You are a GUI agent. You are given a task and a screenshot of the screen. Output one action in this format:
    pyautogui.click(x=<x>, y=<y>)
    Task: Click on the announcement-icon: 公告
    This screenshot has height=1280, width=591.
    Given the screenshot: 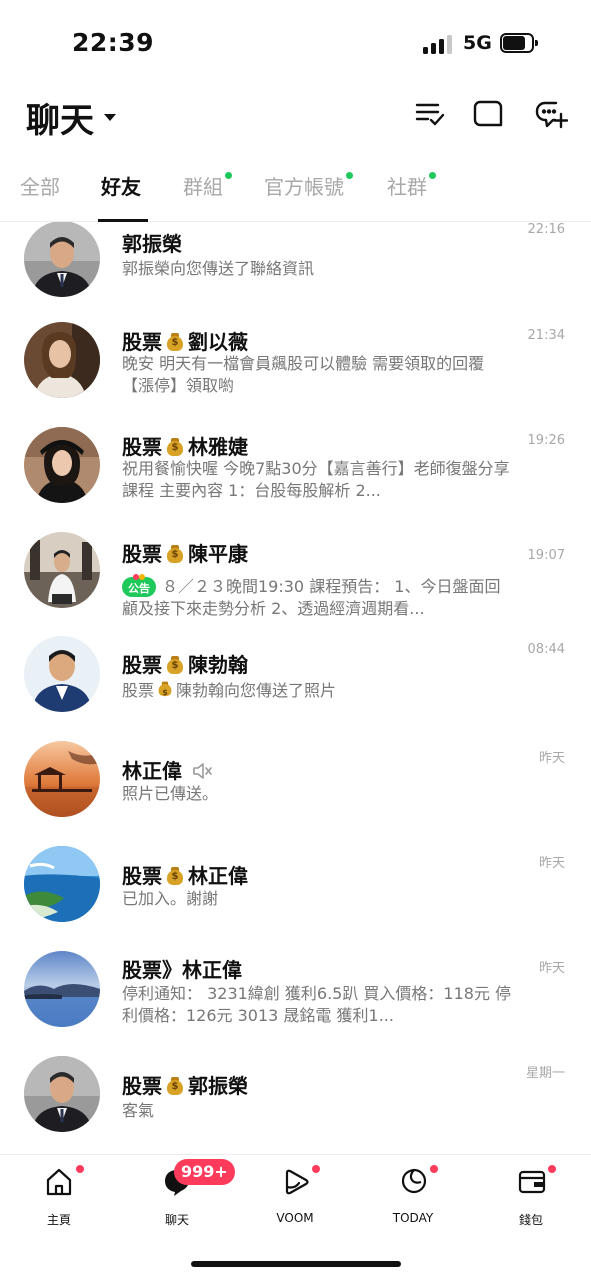 What is the action you would take?
    pyautogui.click(x=139, y=585)
    